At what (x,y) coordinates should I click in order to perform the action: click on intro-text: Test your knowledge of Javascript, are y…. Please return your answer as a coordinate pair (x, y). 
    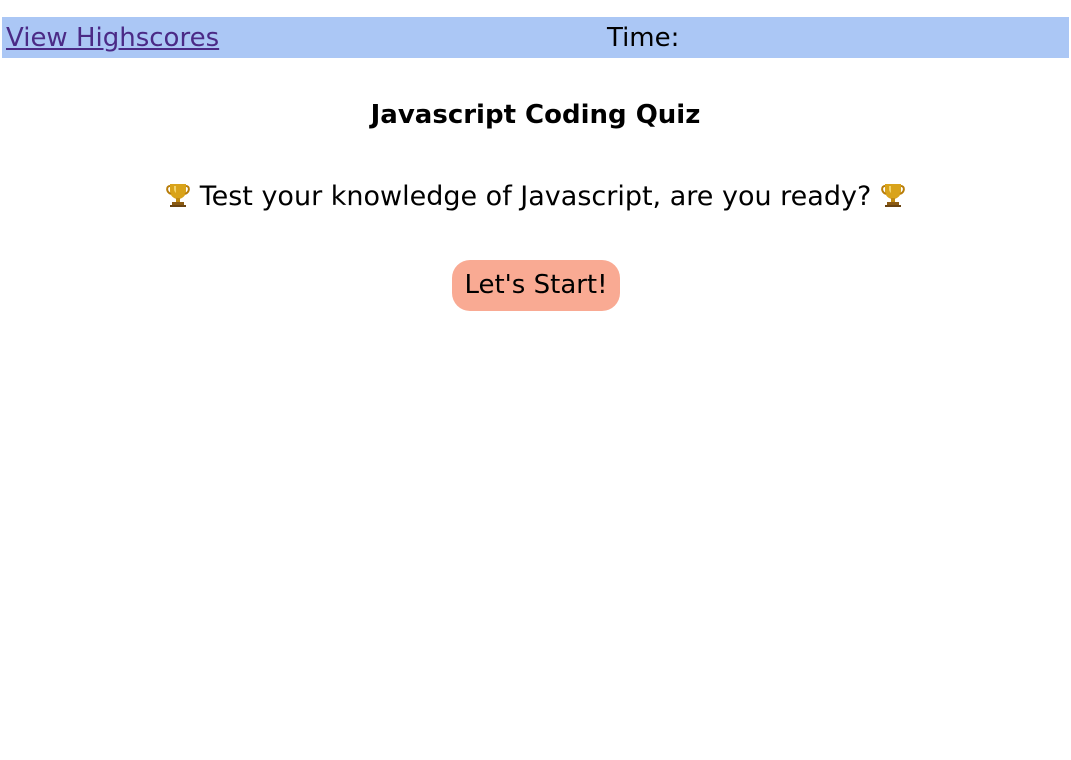
    Looking at the image, I should click on (535, 196).